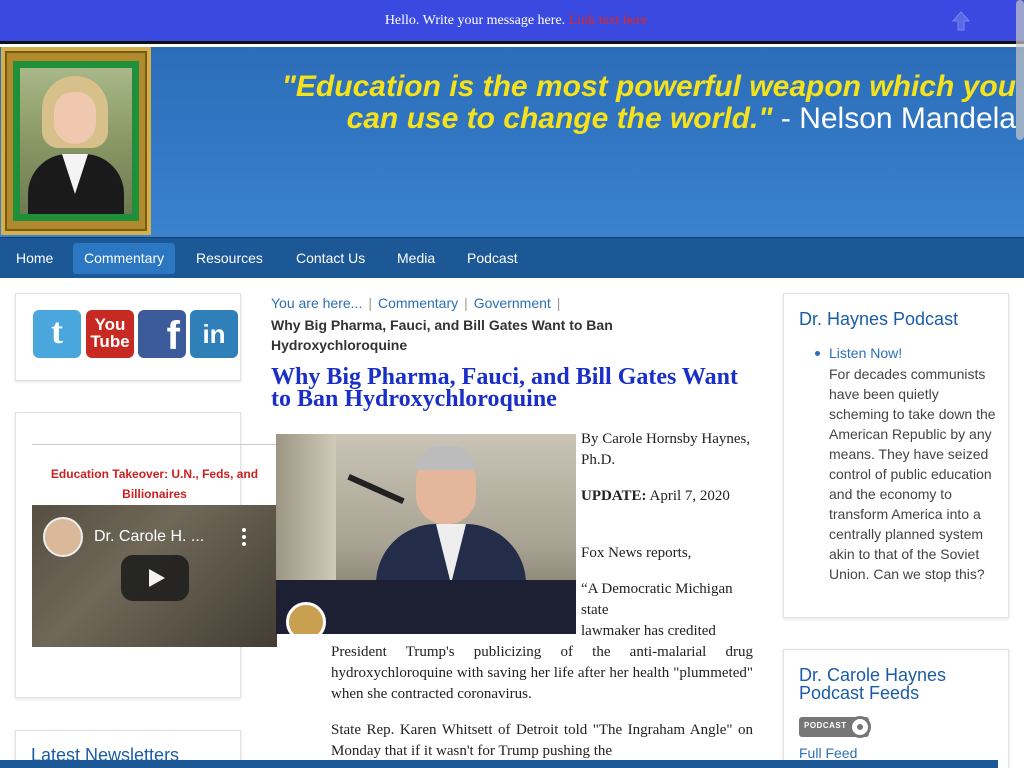 Image resolution: width=1024 pixels, height=768 pixels. What do you see at coordinates (446, 458) in the screenshot?
I see `photo-hair` at bounding box center [446, 458].